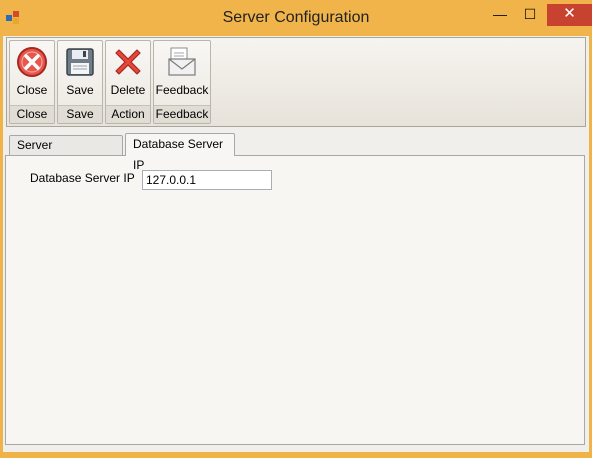  I want to click on envelope-icon, so click(182, 61).